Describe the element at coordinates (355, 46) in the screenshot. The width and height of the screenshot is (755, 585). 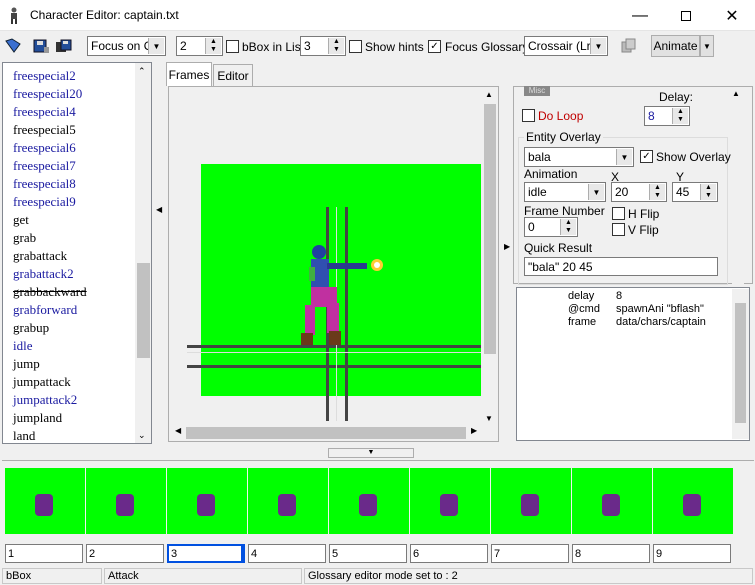
I see `show-hints-checkbox` at that location.